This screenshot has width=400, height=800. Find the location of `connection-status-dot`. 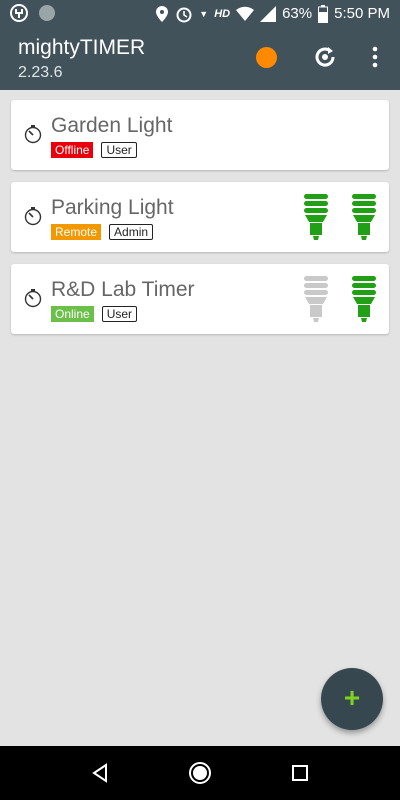

connection-status-dot is located at coordinates (266, 57).